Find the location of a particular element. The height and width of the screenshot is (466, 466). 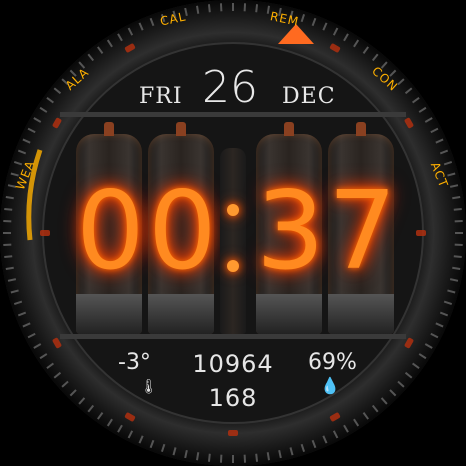

month: DEC is located at coordinates (309, 96).